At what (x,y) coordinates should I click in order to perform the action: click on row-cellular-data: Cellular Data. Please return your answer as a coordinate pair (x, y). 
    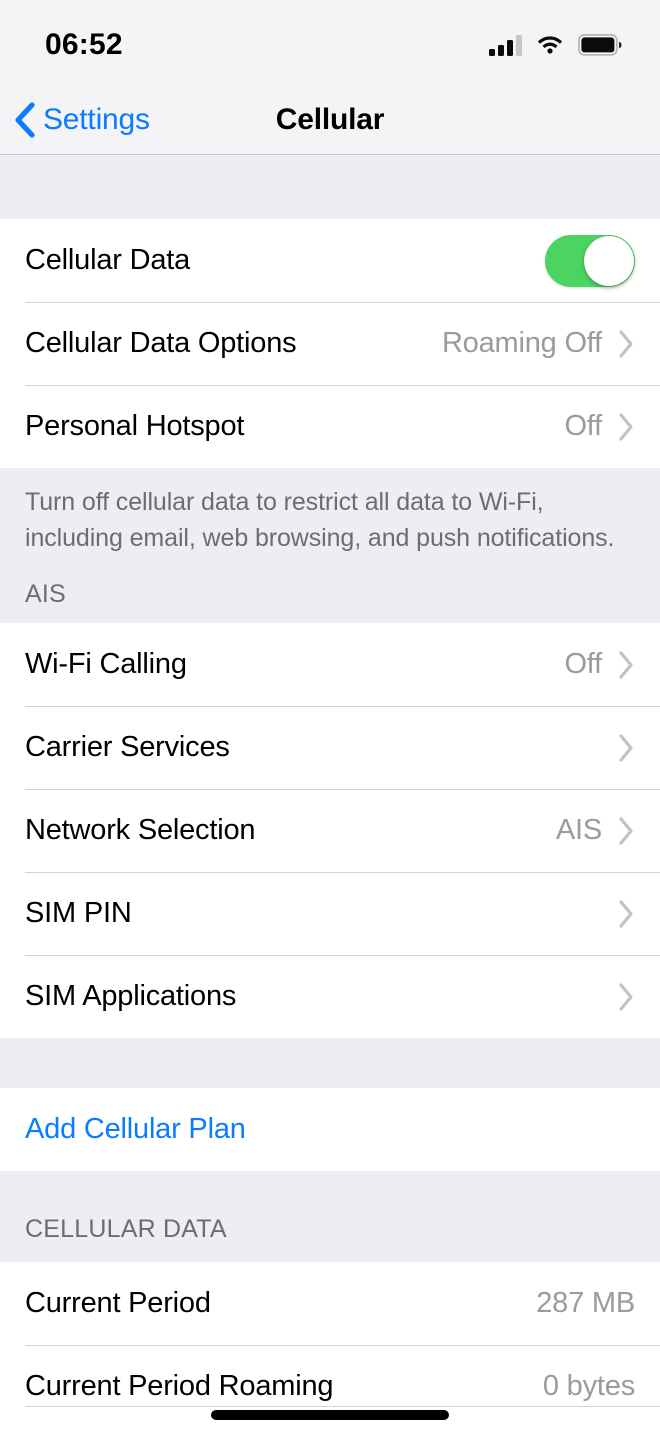
    Looking at the image, I should click on (330, 260).